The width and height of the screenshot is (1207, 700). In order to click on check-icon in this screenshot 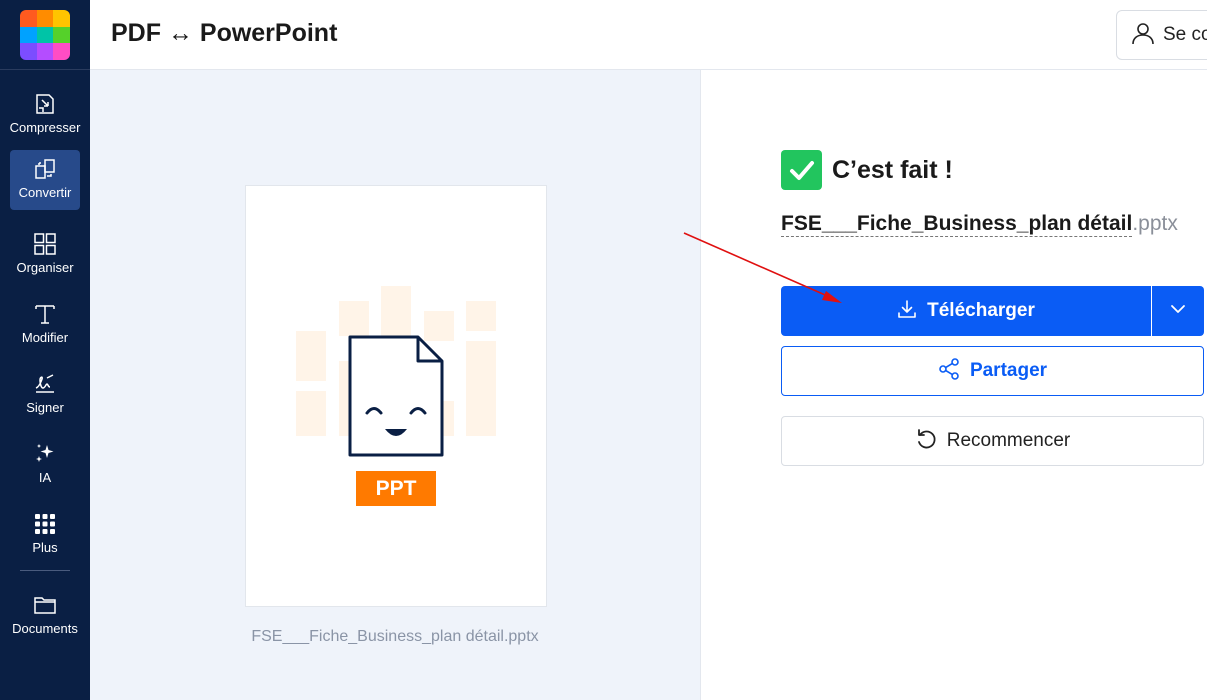, I will do `click(801, 170)`.